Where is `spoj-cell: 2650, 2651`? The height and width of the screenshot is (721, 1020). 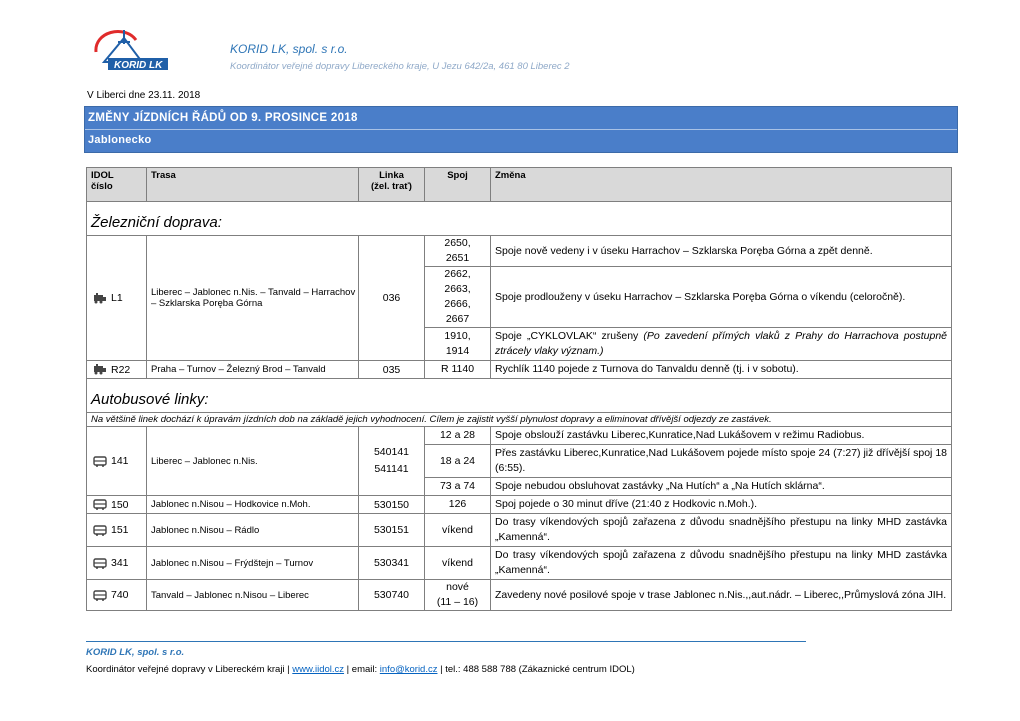 spoj-cell: 2650, 2651 is located at coordinates (457, 251).